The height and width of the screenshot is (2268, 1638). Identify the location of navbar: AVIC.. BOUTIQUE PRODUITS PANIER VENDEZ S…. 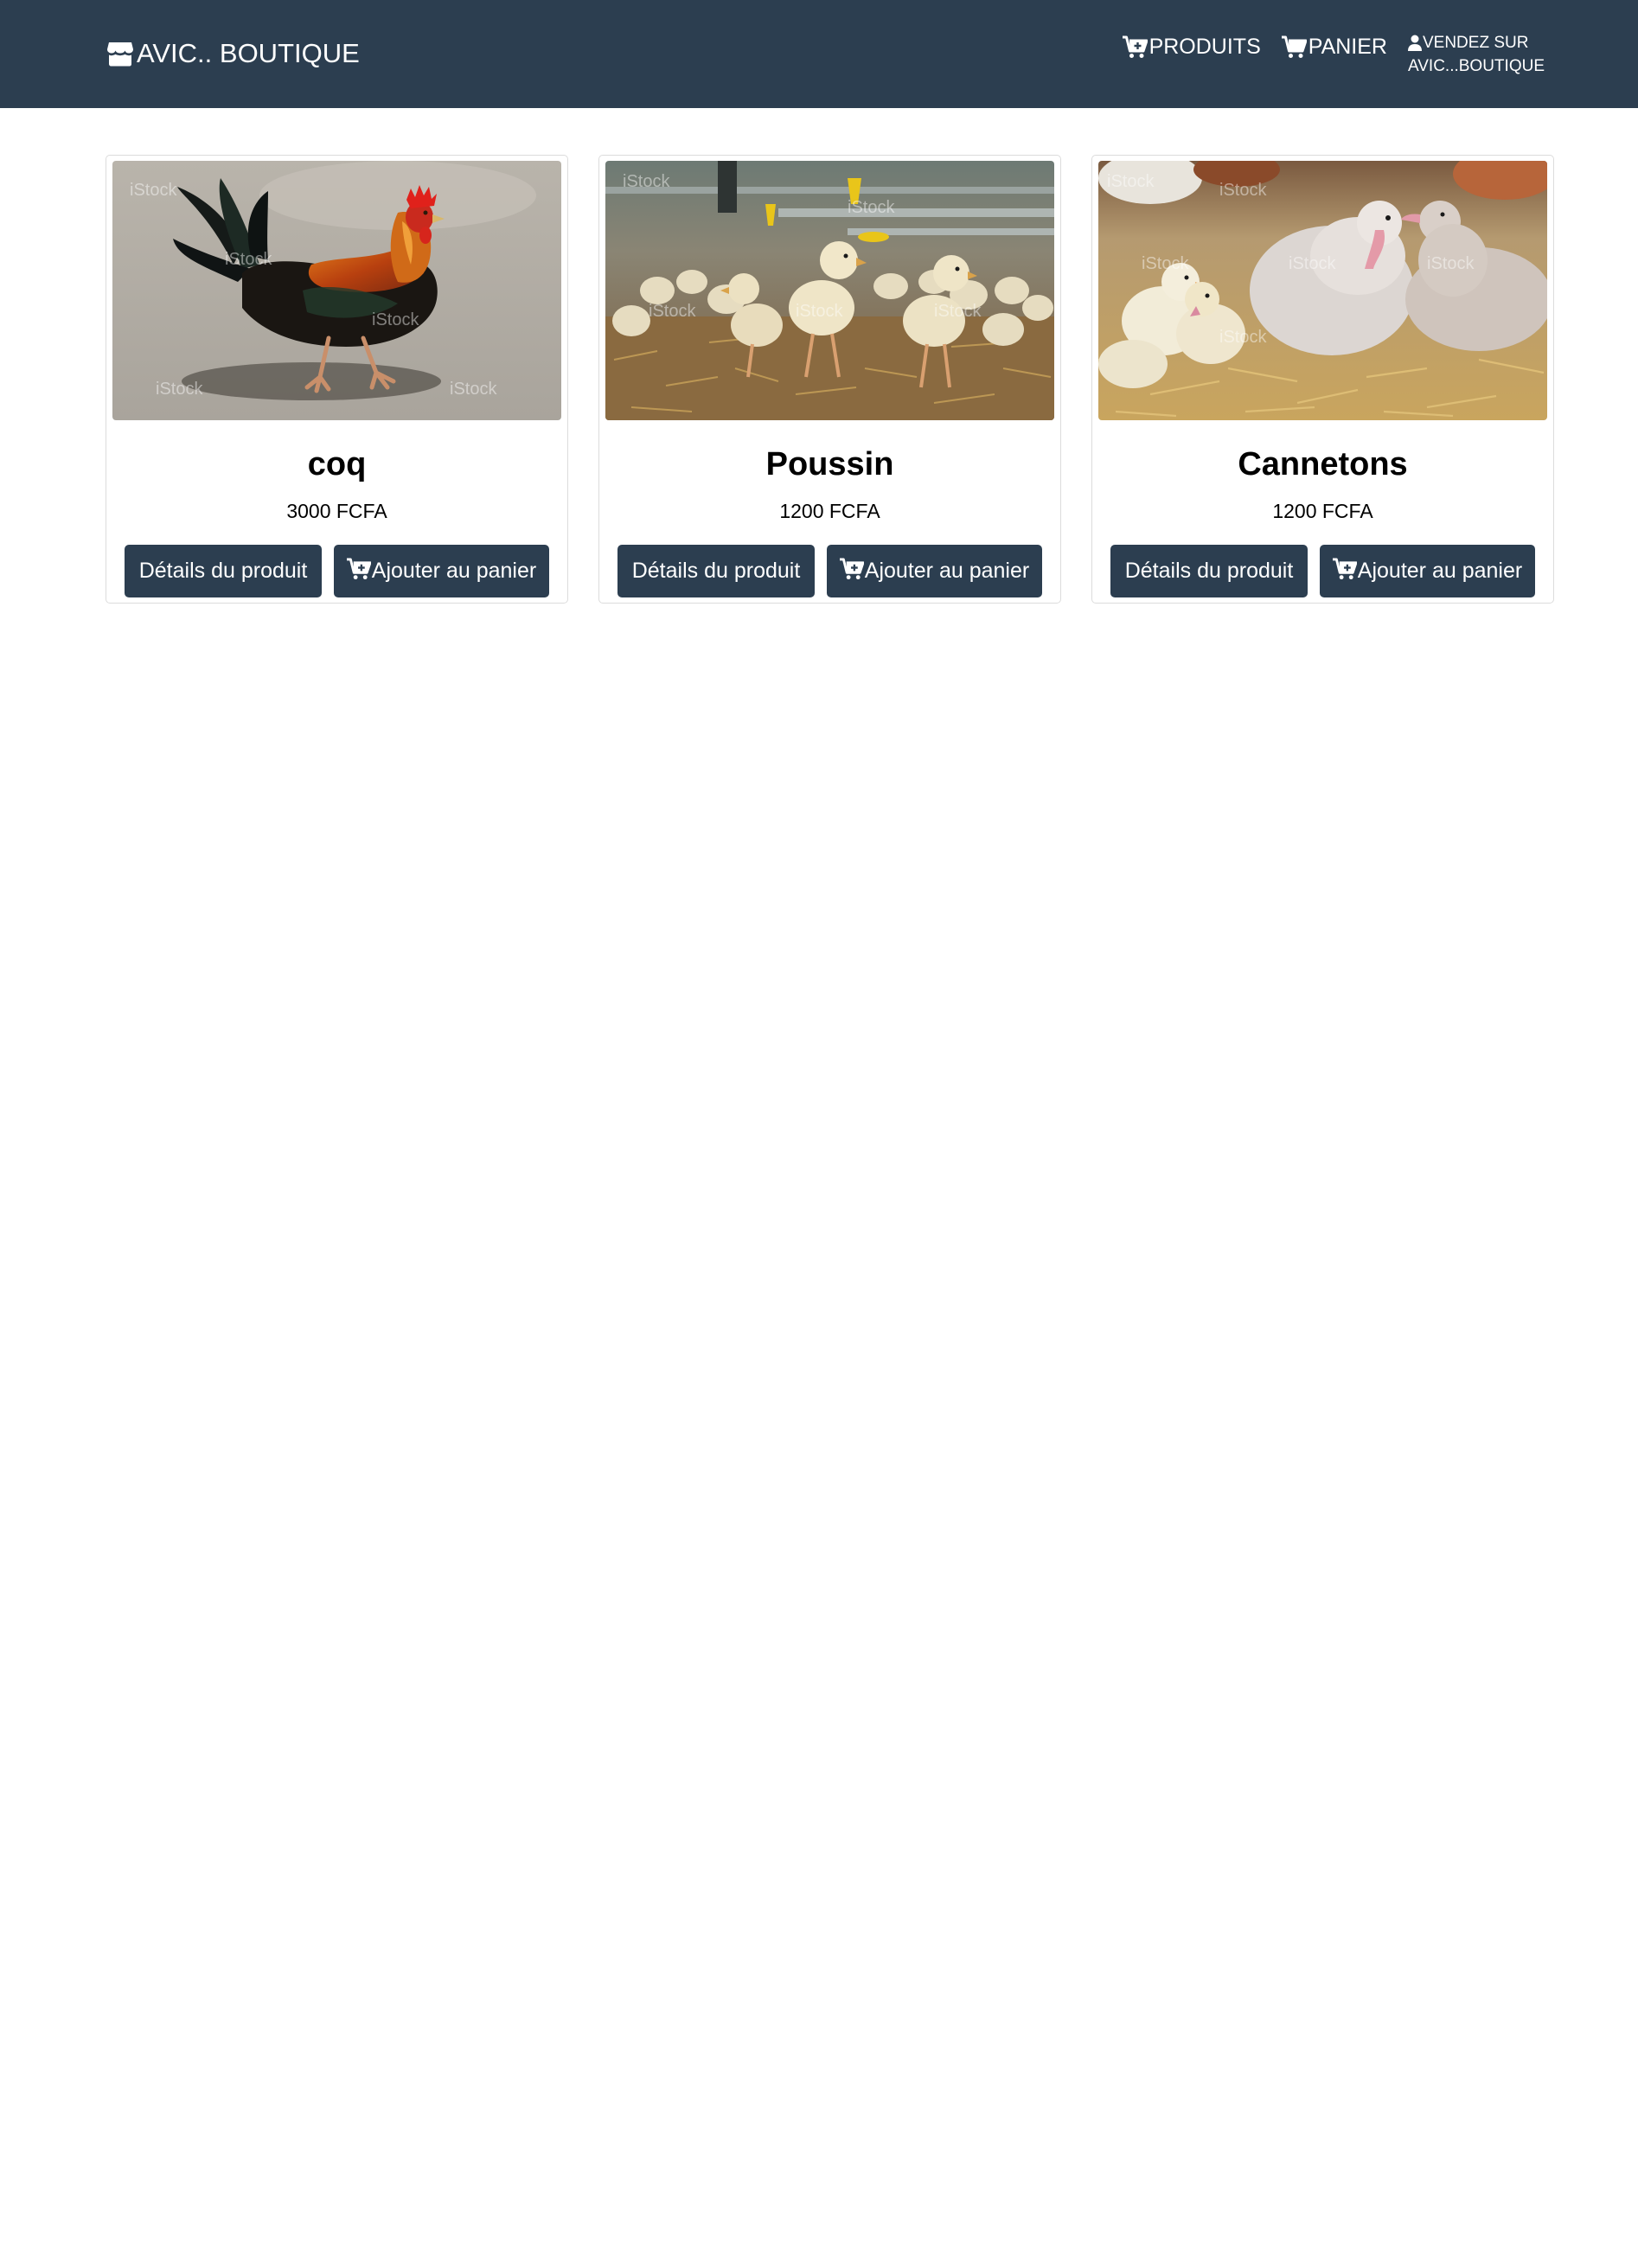
(819, 54).